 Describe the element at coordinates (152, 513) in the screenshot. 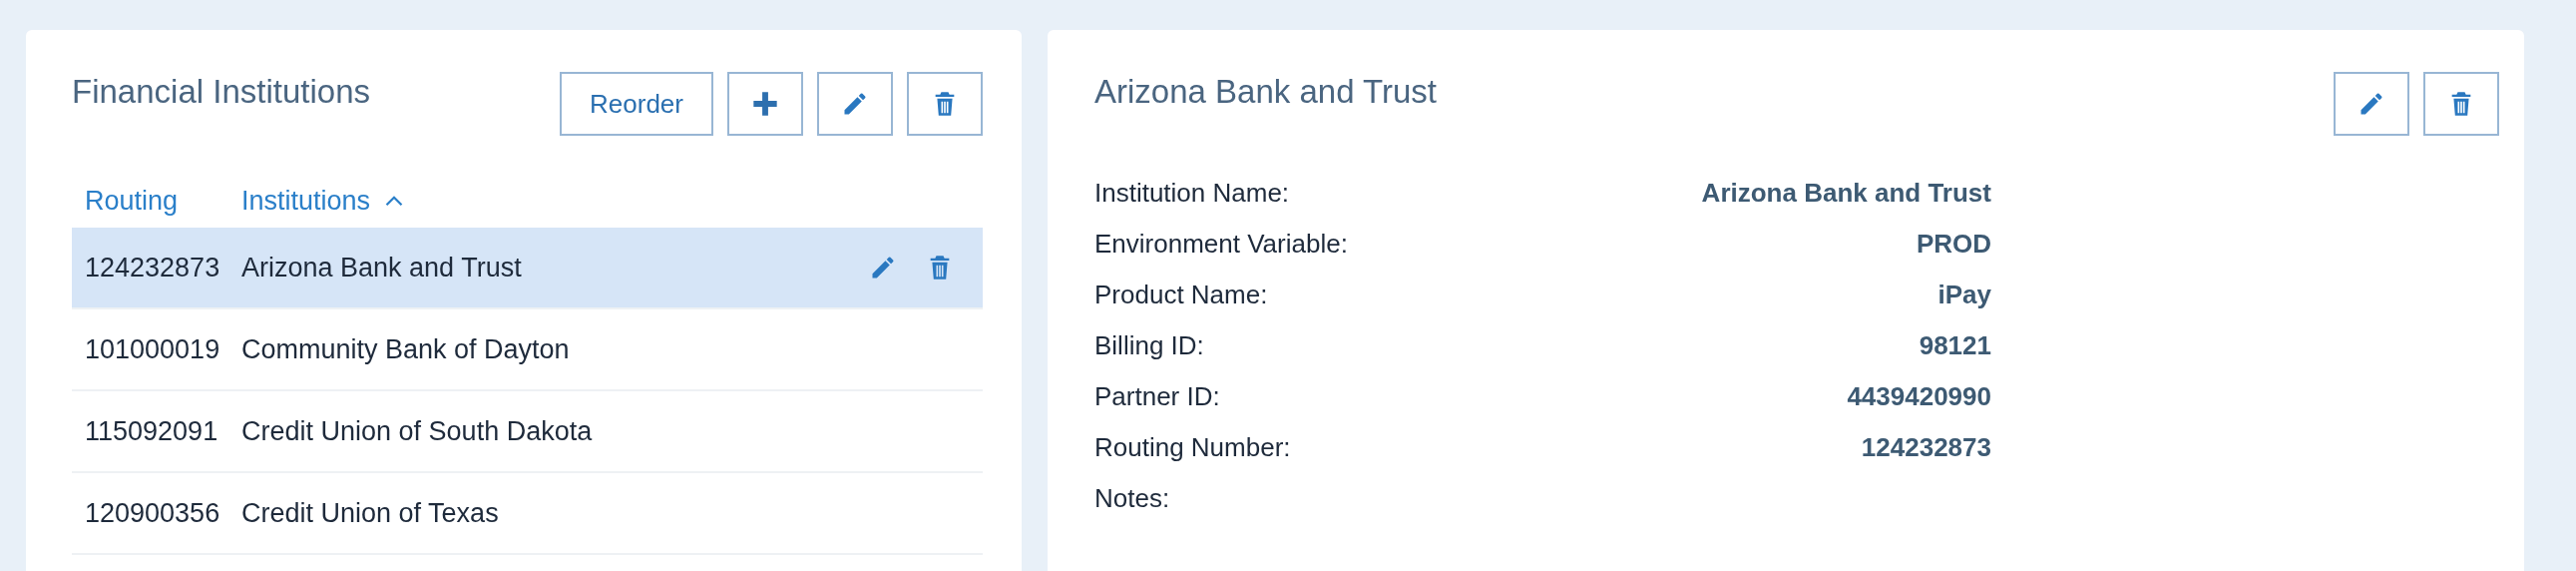

I see `routing-cell-text: 120900356` at that location.